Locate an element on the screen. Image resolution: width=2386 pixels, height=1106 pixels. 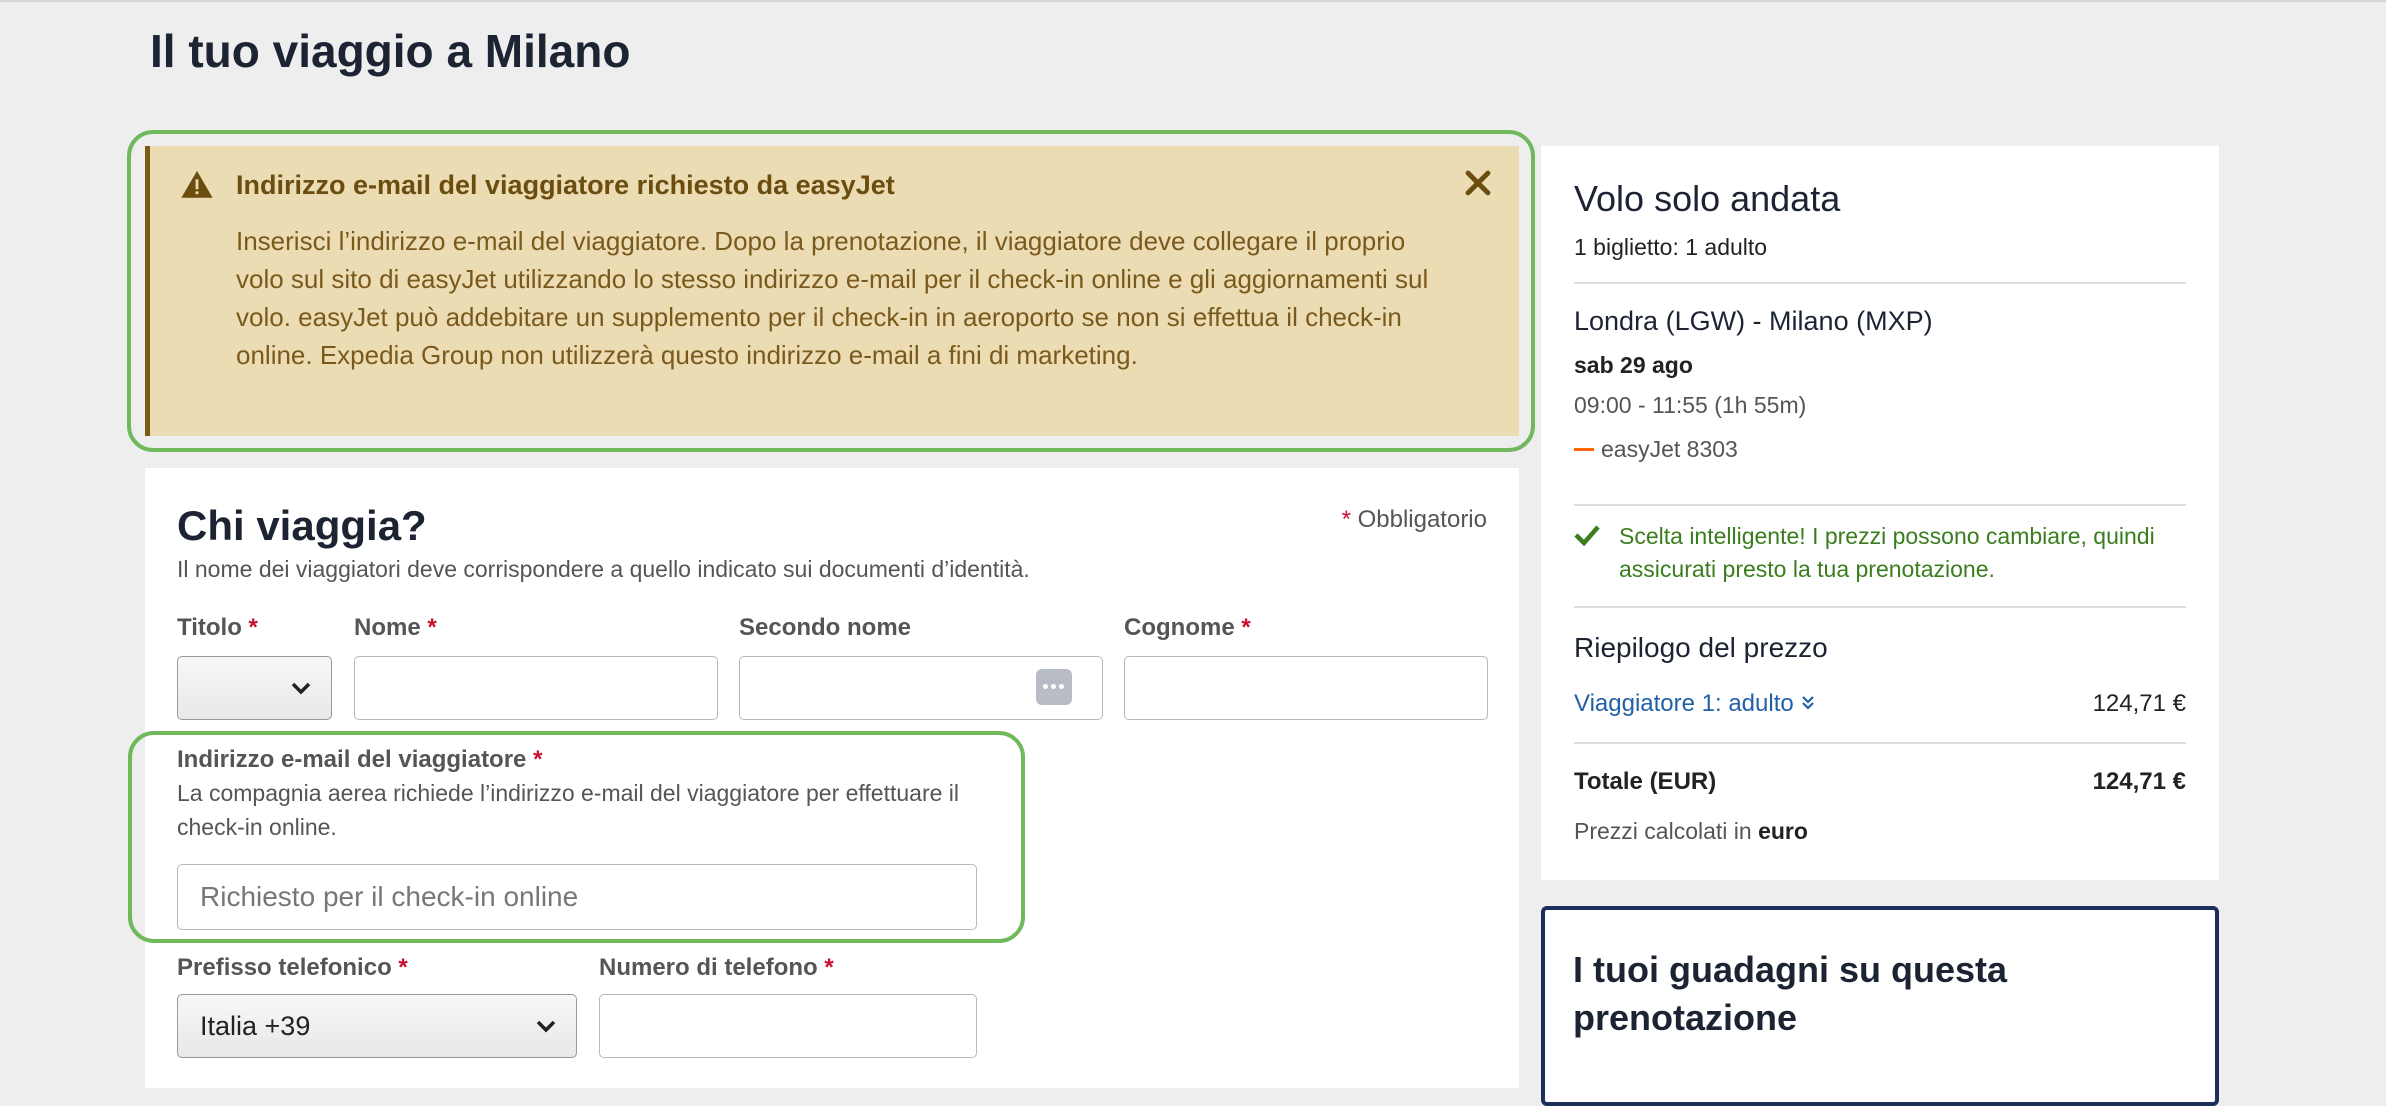
checkmark-icon is located at coordinates (1587, 535).